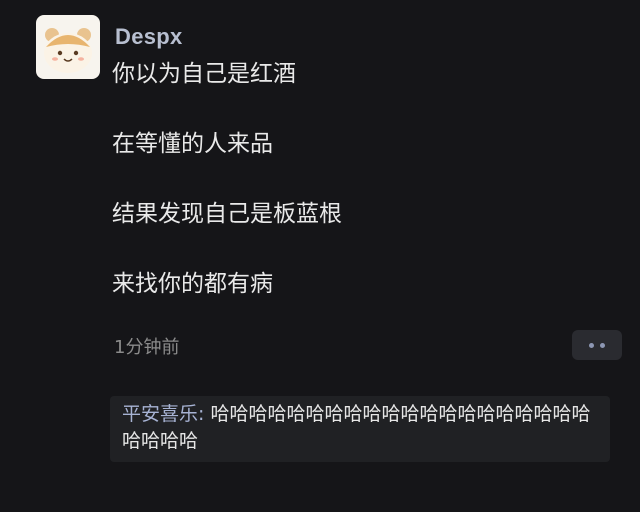 This screenshot has width=640, height=512. I want to click on comment-section: 平安喜乐: 哈哈哈哈哈哈哈哈哈哈哈哈哈哈哈哈哈哈哈哈哈哈哈哈, so click(360, 429).